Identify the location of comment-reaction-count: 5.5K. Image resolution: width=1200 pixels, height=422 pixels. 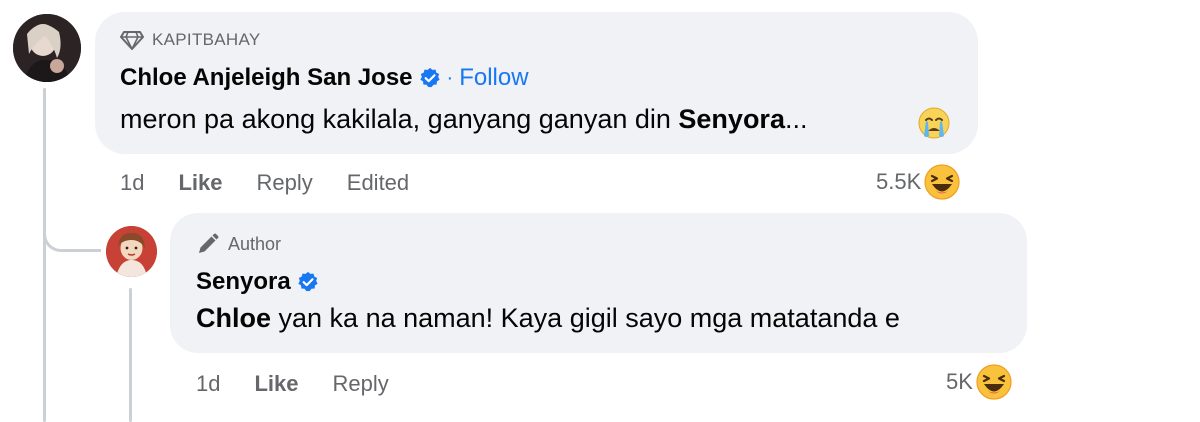
(898, 182).